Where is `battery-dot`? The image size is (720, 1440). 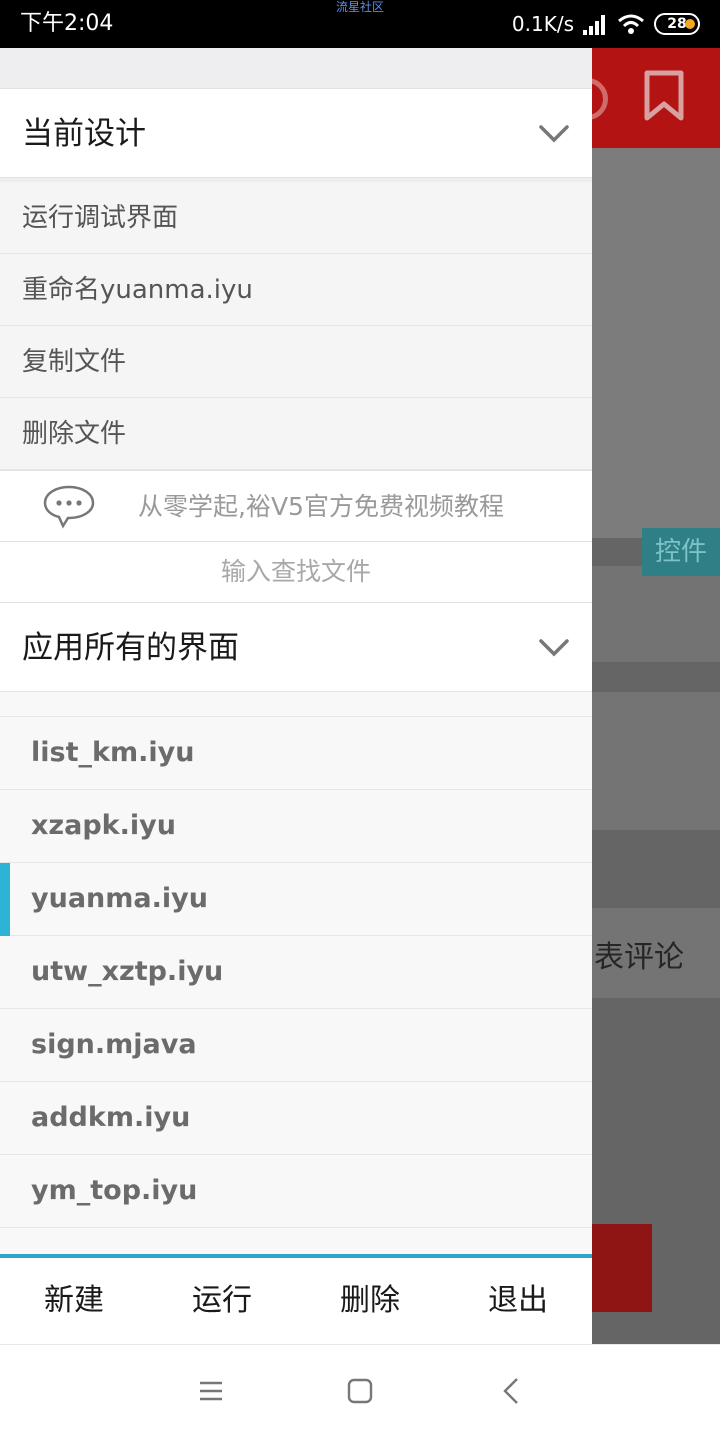
battery-dot is located at coordinates (690, 24).